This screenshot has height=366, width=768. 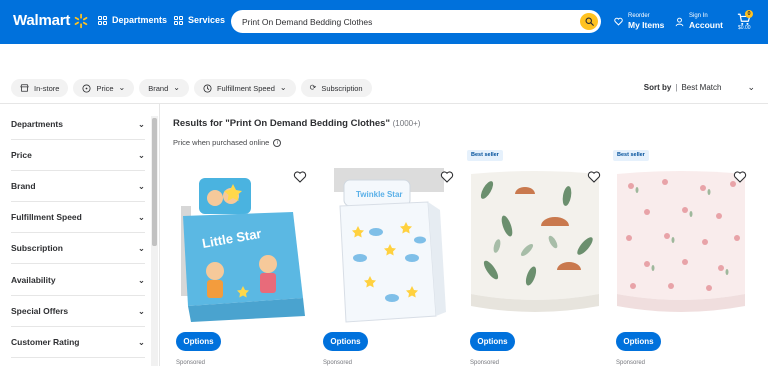 I want to click on sort-value: Best Match, so click(x=701, y=87).